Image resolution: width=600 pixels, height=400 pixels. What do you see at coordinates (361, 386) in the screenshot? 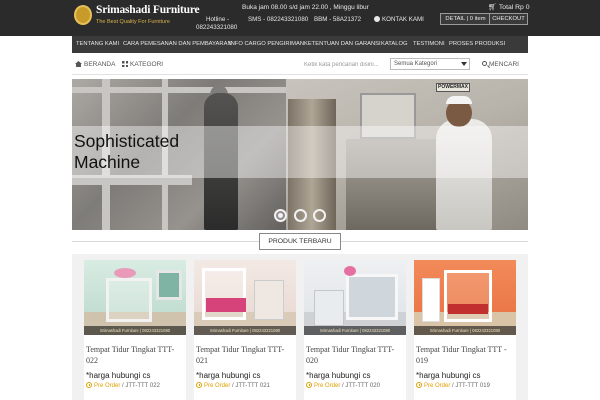
I see `product-code: / JTT-TTT 020` at bounding box center [361, 386].